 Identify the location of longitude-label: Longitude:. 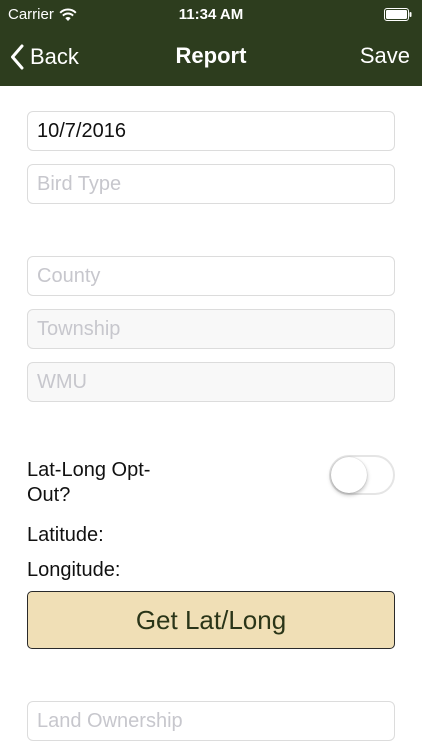
(74, 570).